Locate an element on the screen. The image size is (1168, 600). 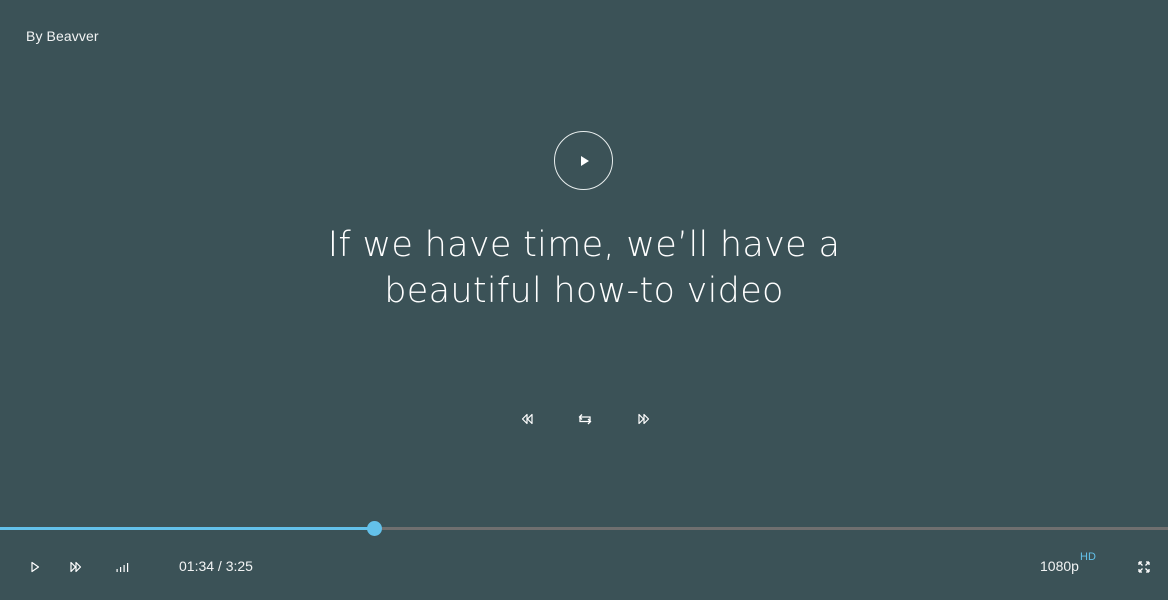
loop-button is located at coordinates (585, 419).